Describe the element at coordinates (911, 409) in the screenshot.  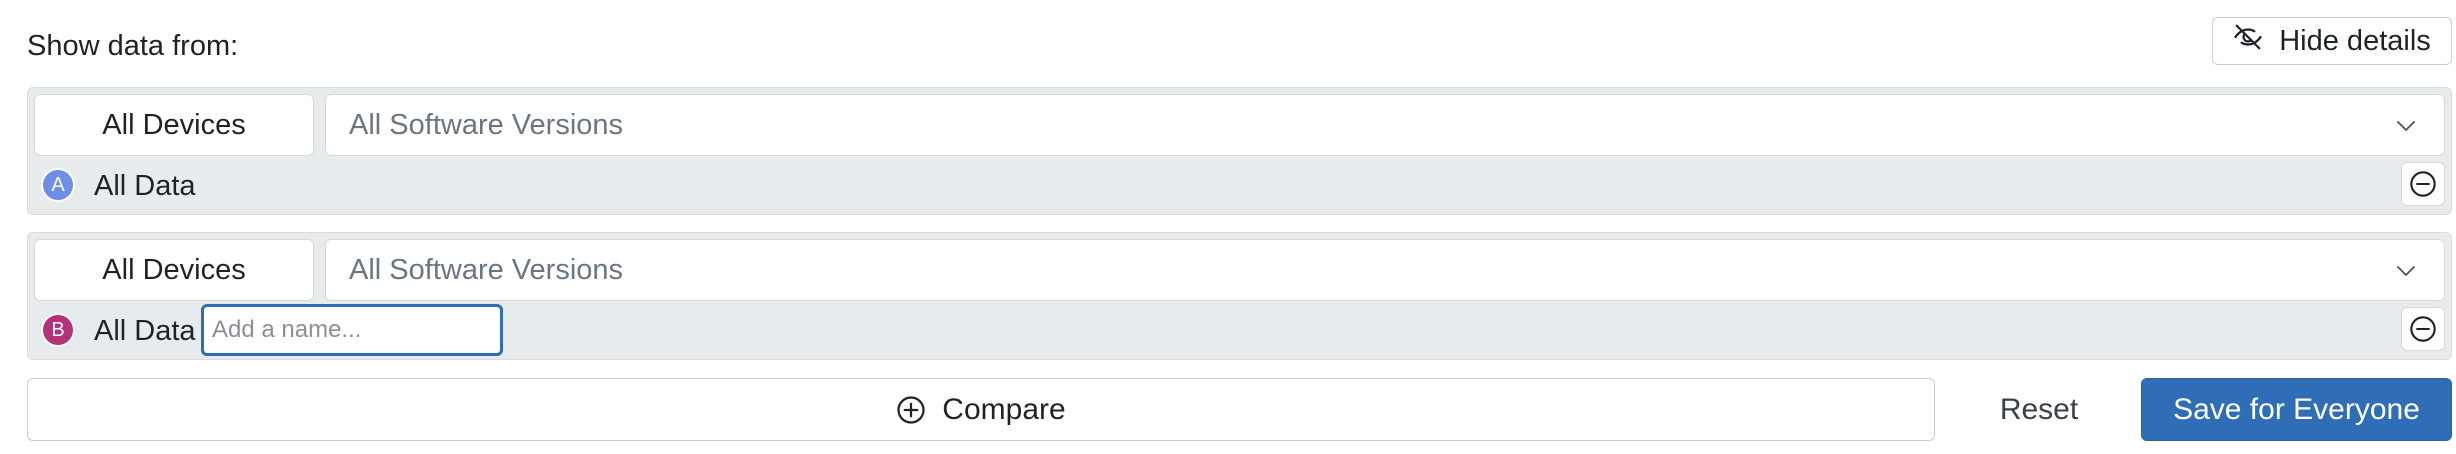
I see `plus-circle-icon` at that location.